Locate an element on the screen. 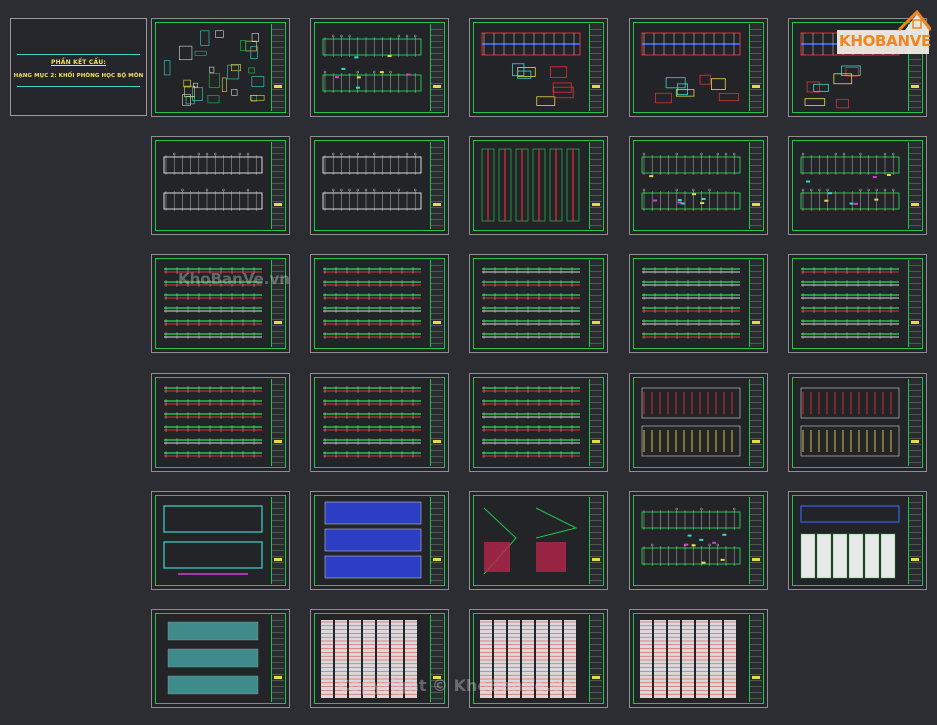 This screenshot has height=725, width=937. cover-subtitle: HẠNG MỤC 2: KHỐI PHÒNG HỌC BỘ MÔN is located at coordinates (78, 76).